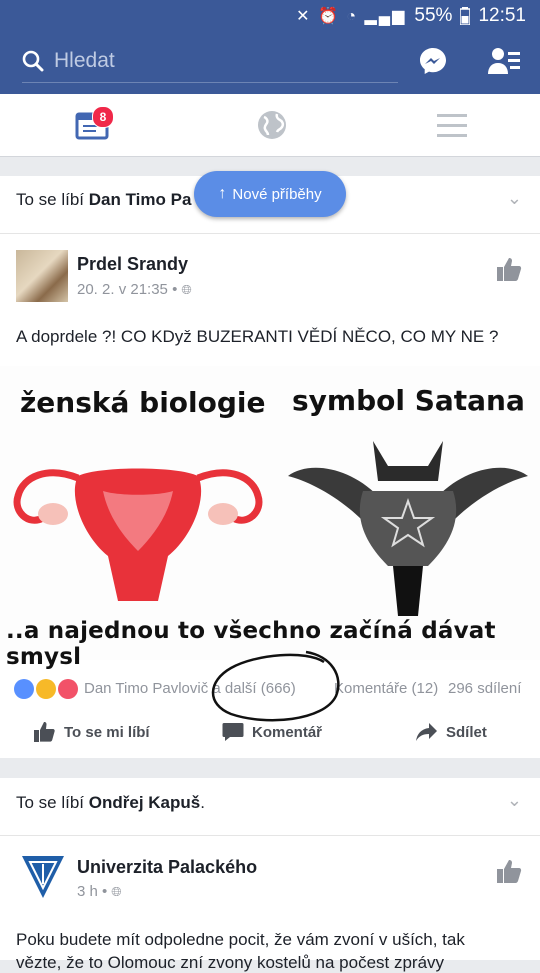  What do you see at coordinates (127, 289) in the screenshot?
I see `post-time: 20. 2. v 21:35 •` at bounding box center [127, 289].